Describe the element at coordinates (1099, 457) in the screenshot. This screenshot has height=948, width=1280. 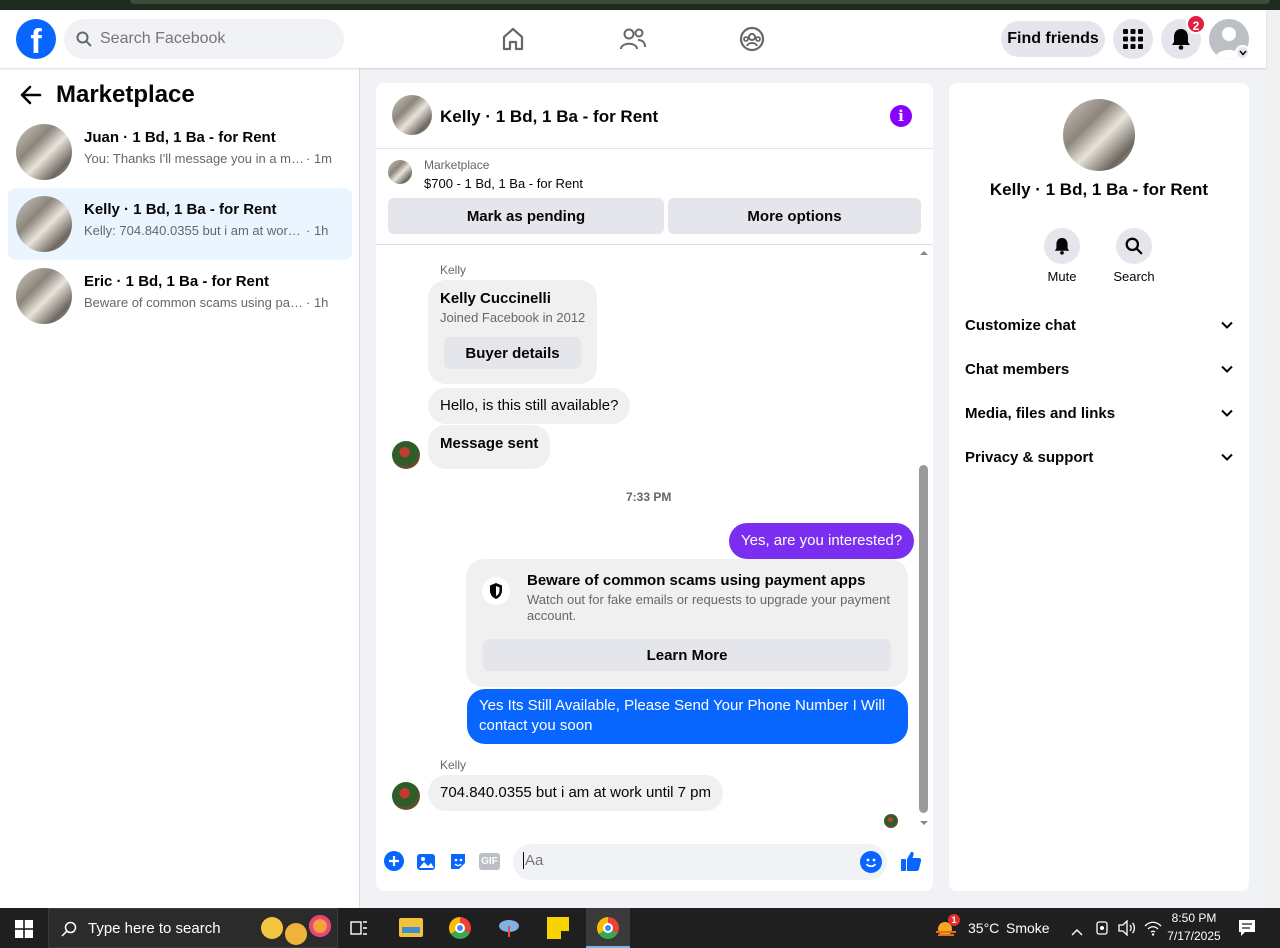
I see `privacy-support-section: Privacy & support` at that location.